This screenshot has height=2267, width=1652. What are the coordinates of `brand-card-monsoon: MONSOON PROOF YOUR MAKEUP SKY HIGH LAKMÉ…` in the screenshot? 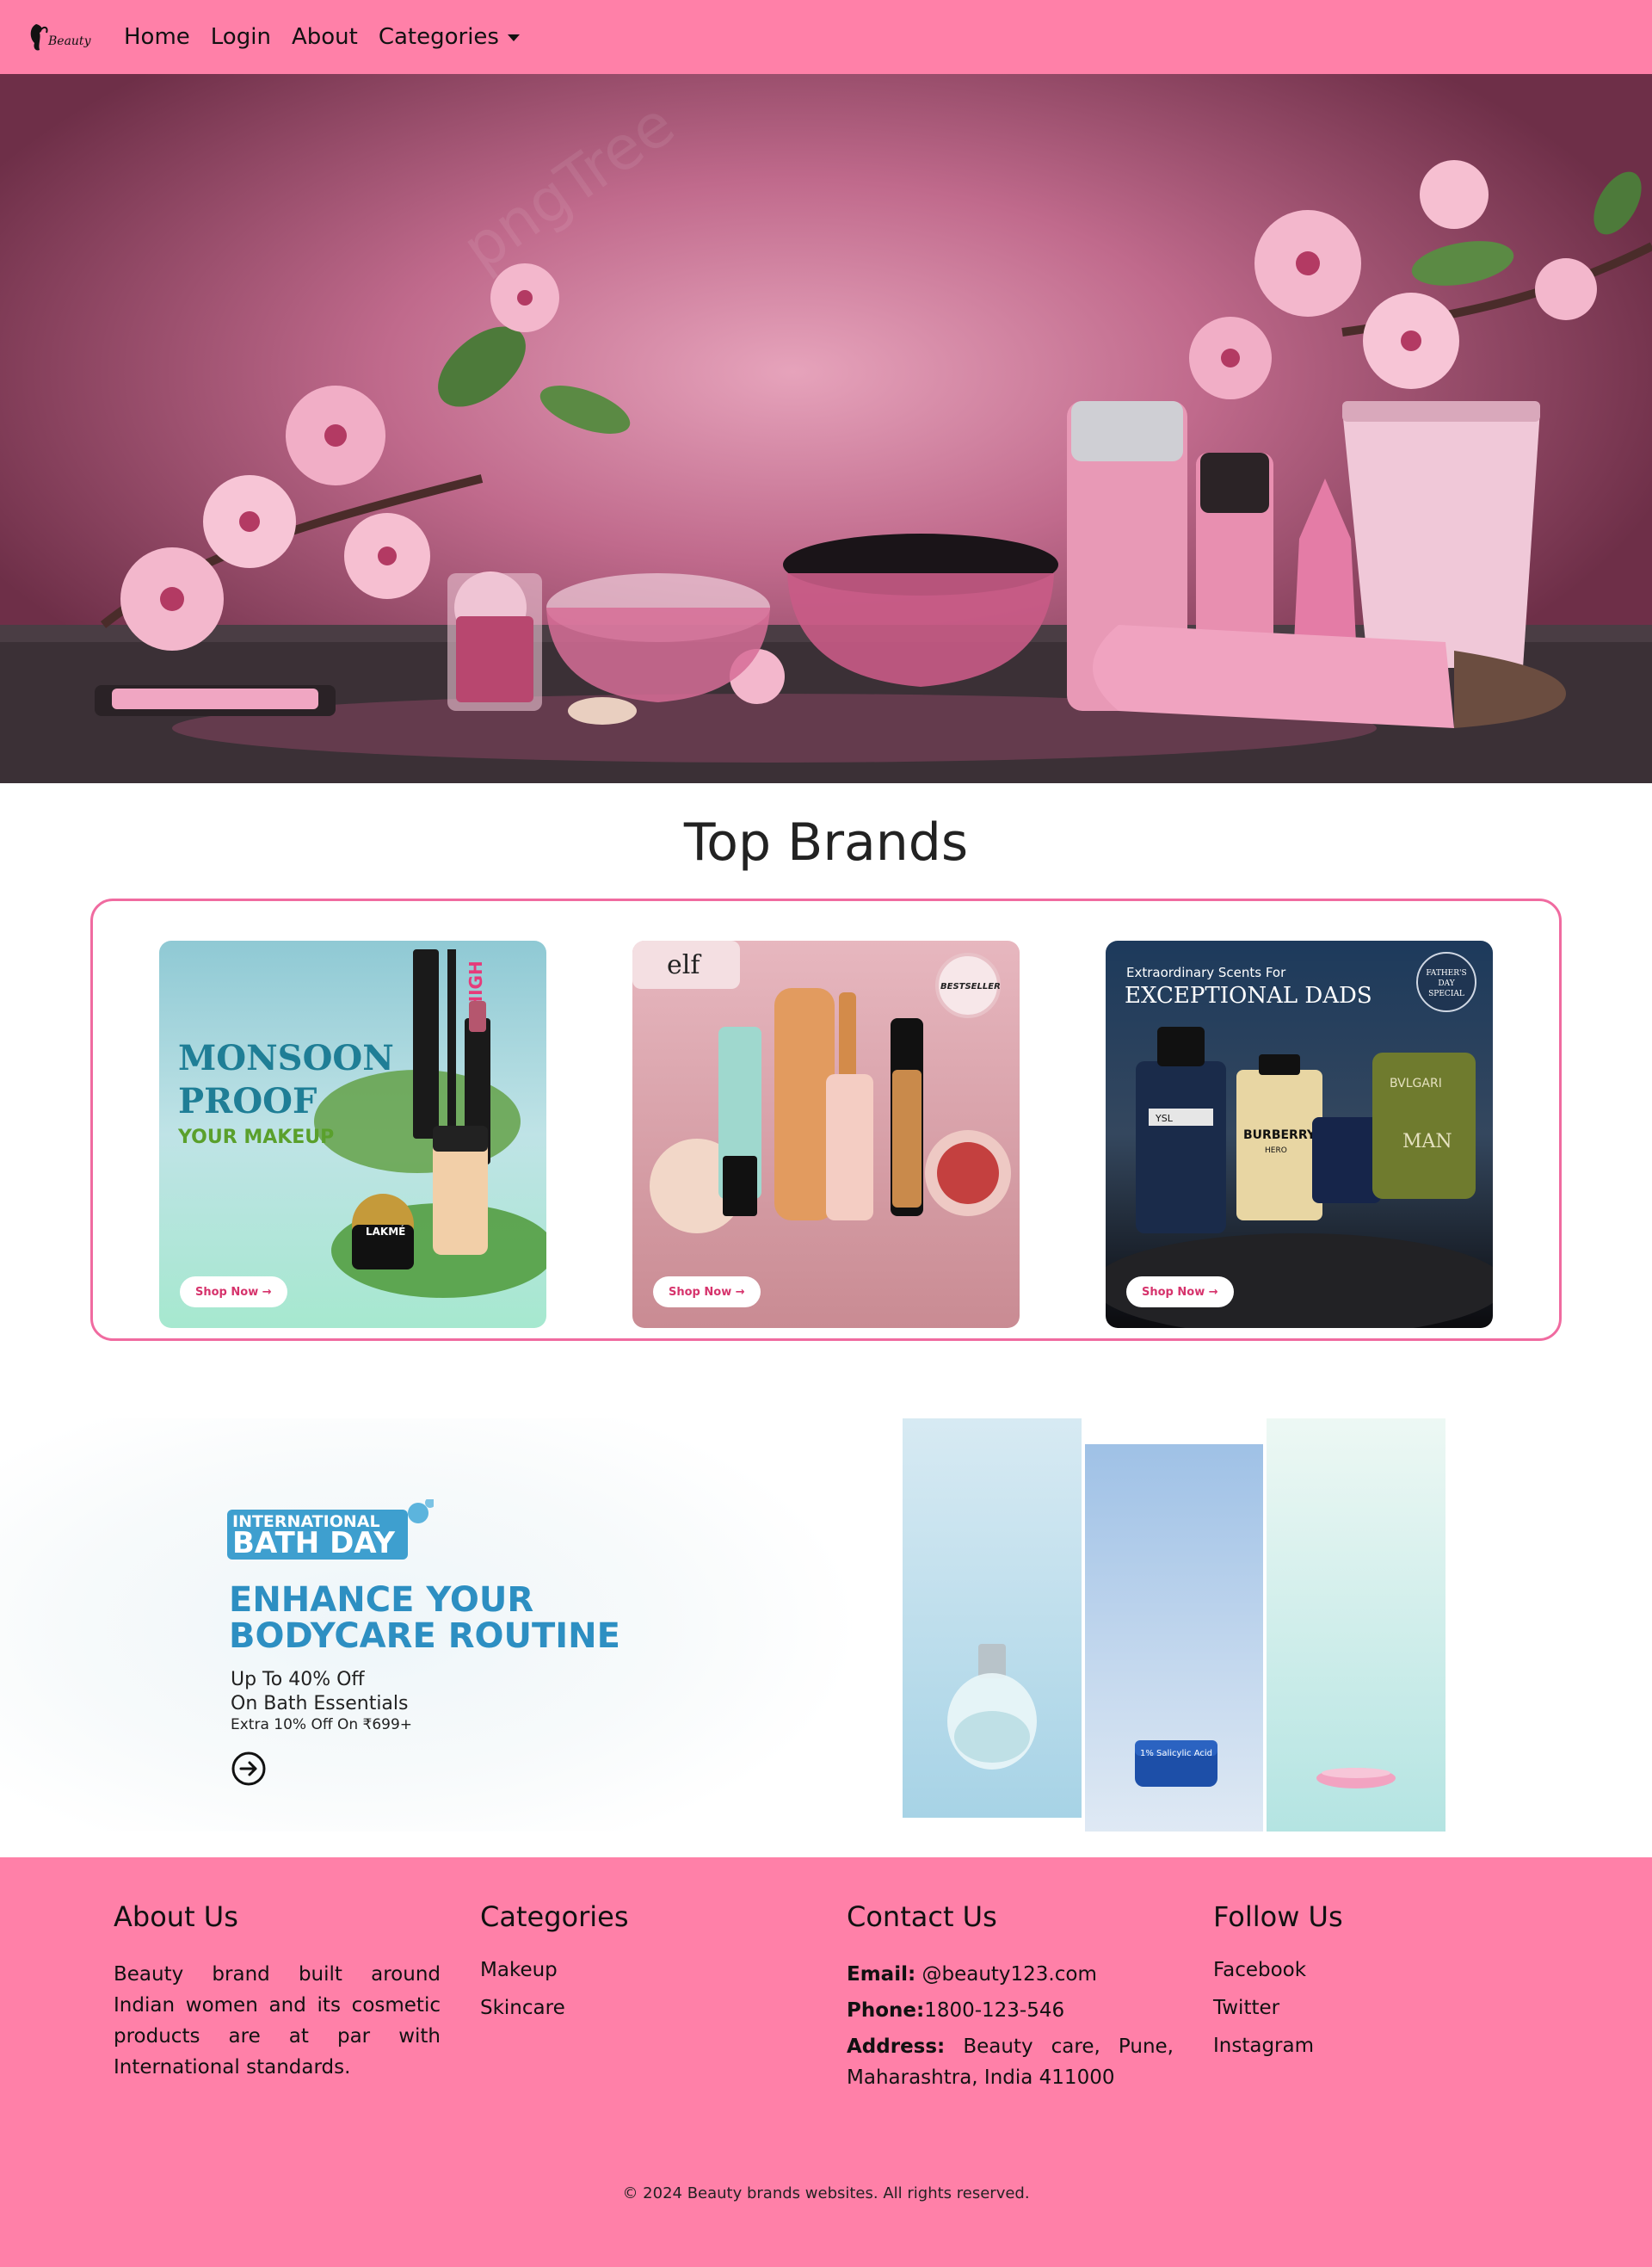 It's located at (352, 1134).